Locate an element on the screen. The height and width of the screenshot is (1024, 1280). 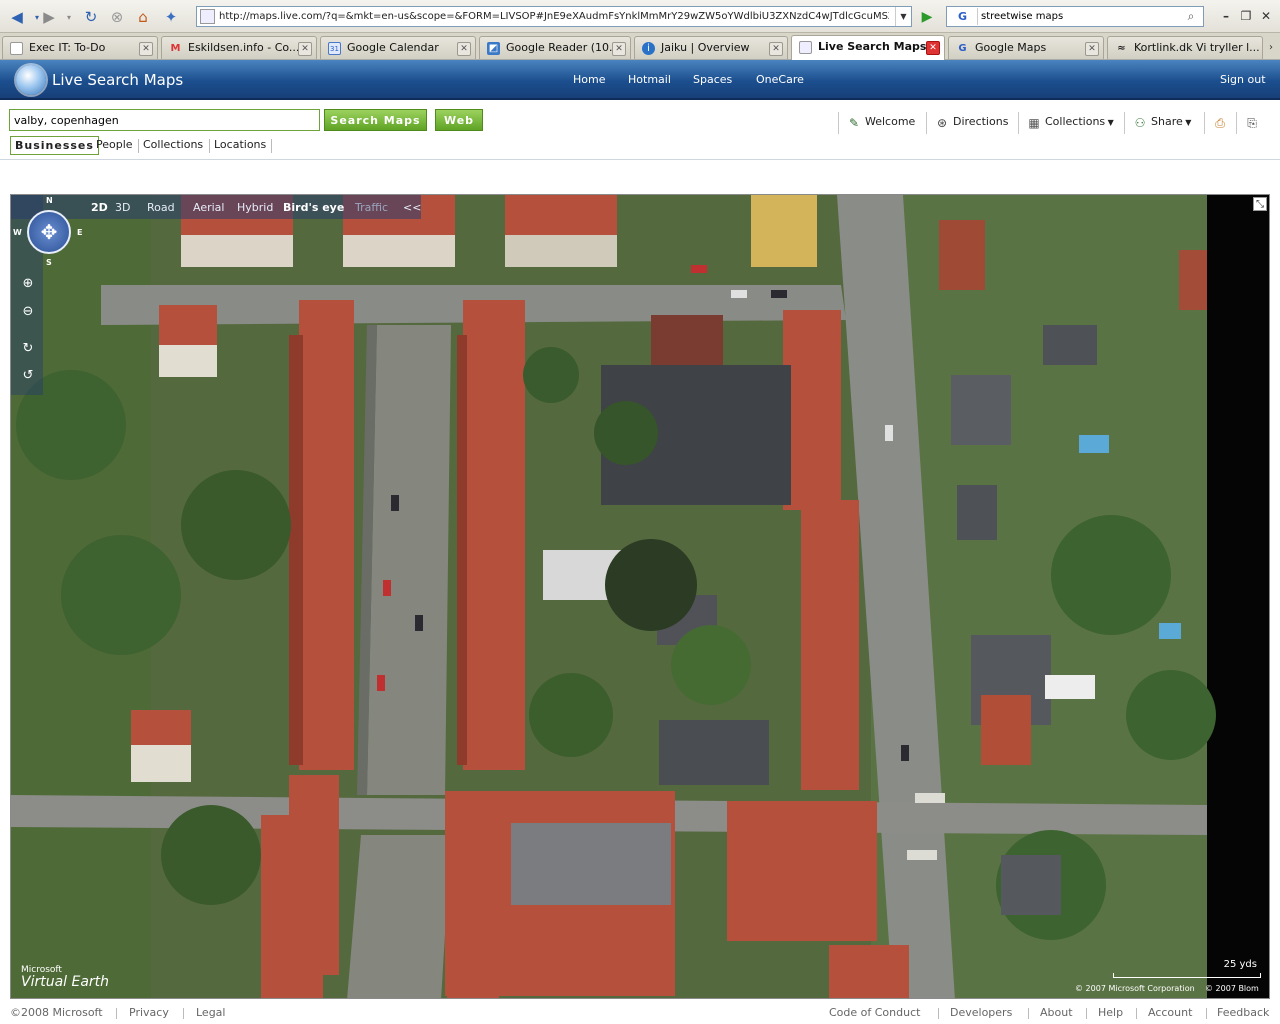
collections-button: ▦ Collections ▼ is located at coordinates (1071, 123).